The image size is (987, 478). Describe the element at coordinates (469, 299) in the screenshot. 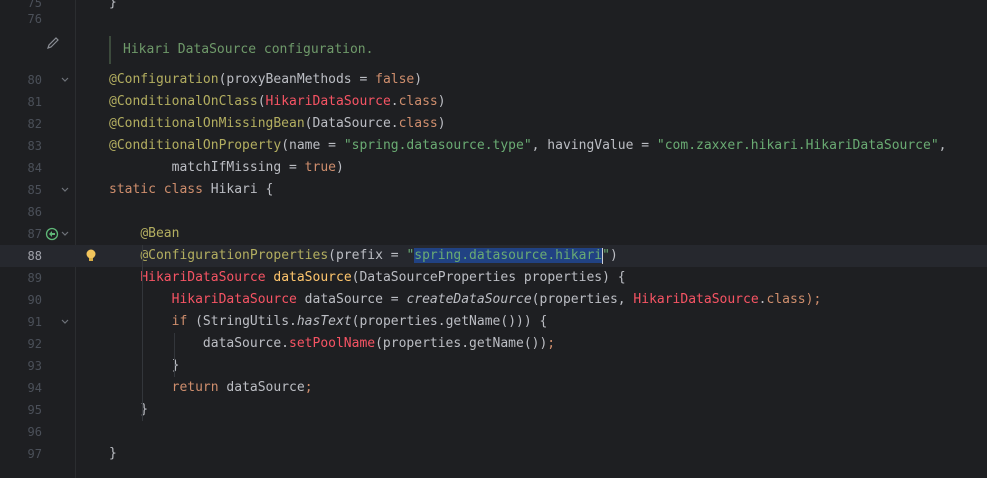

I see `code-token: createDataSource` at that location.